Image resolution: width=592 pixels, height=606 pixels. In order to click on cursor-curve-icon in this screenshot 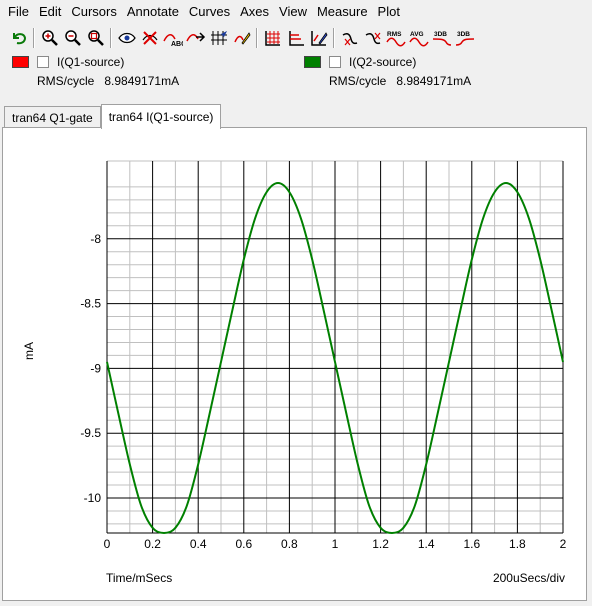, I will do `click(195, 38)`.